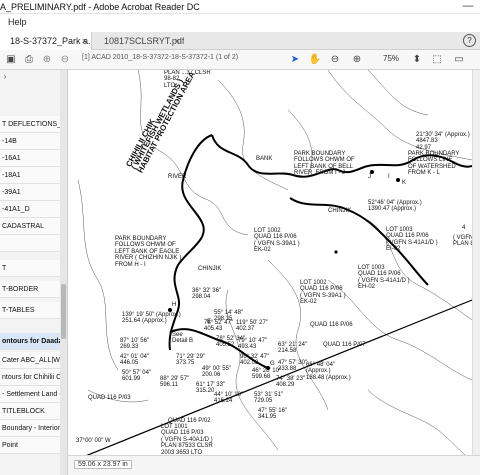 The height and width of the screenshot is (475, 480). I want to click on zoom-out-icon: ⊖, so click(335, 60).